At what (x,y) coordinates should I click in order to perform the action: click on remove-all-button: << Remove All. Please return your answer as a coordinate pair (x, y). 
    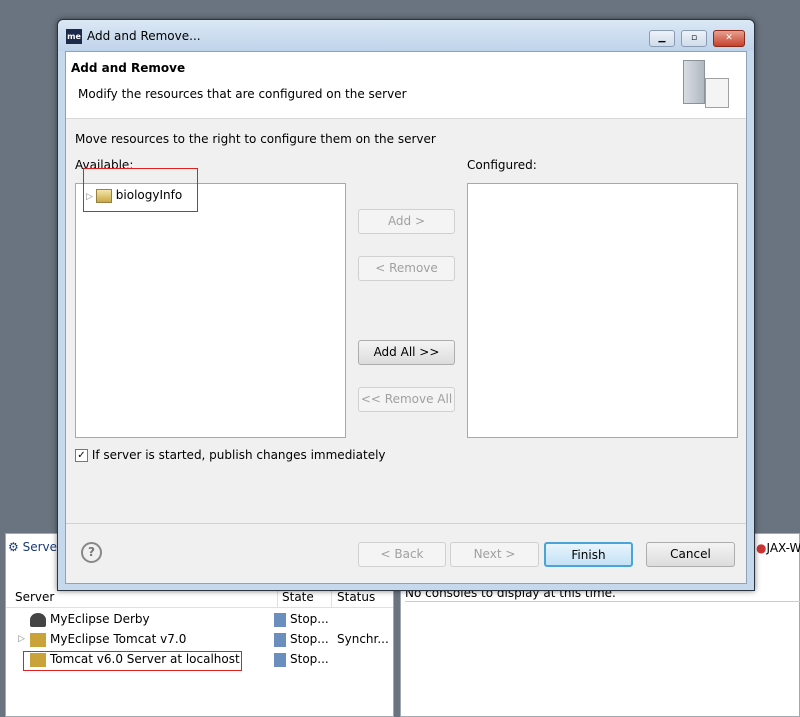
    Looking at the image, I should click on (406, 399).